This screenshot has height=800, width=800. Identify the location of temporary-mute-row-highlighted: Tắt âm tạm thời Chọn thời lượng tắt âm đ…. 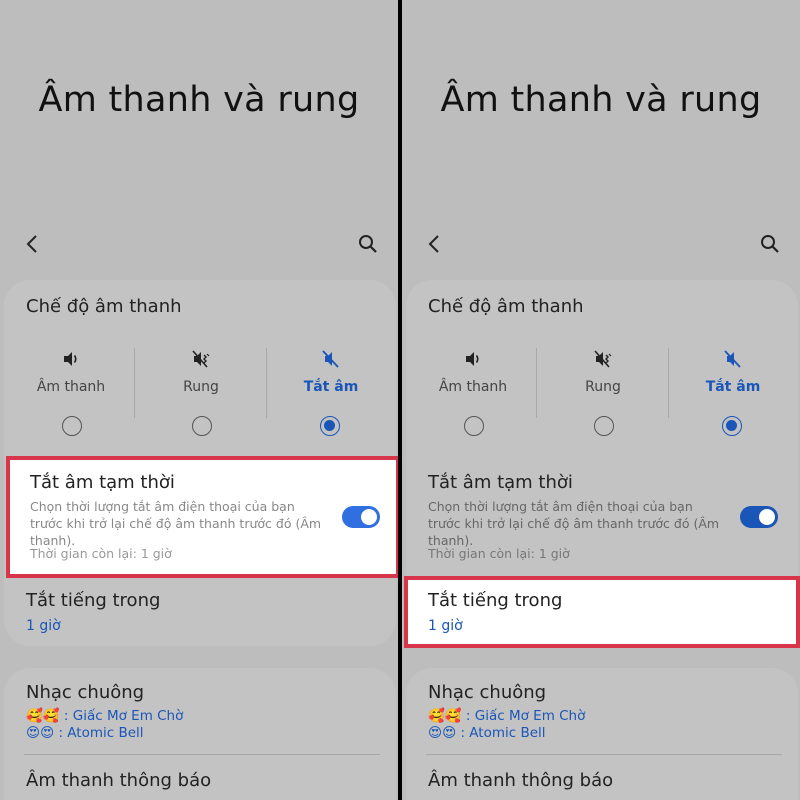
(202, 517).